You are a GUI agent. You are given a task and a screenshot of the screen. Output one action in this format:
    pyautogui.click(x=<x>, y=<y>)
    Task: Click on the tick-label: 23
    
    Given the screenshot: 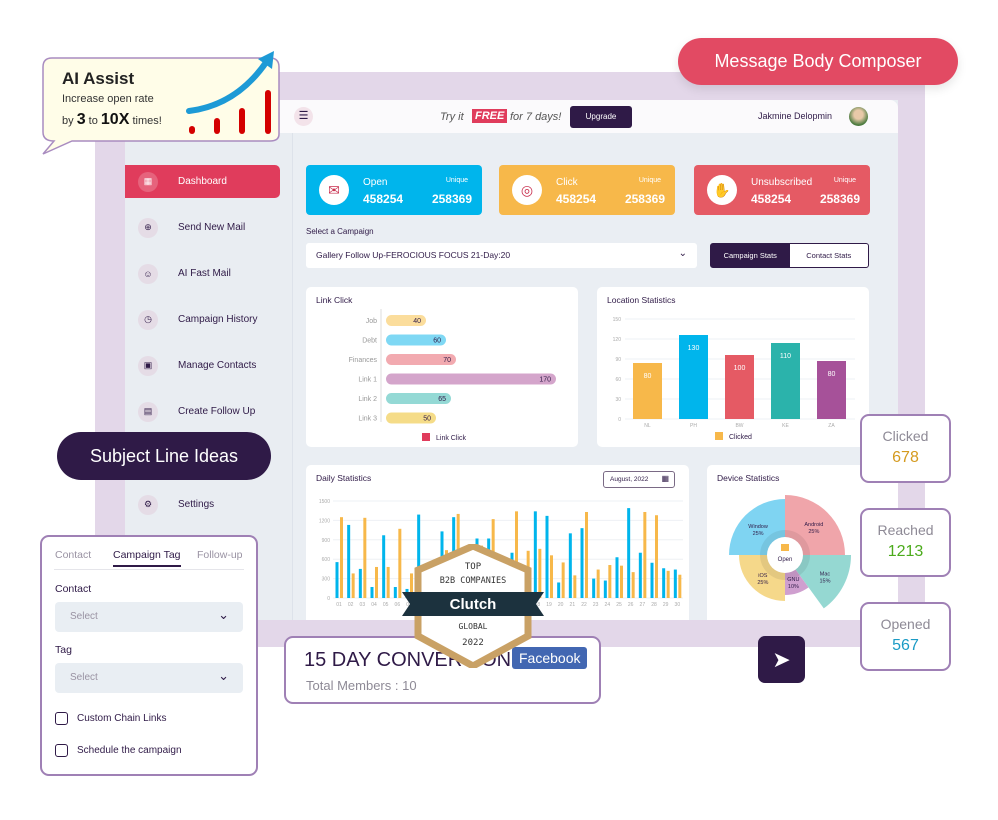 What is the action you would take?
    pyautogui.click(x=596, y=605)
    